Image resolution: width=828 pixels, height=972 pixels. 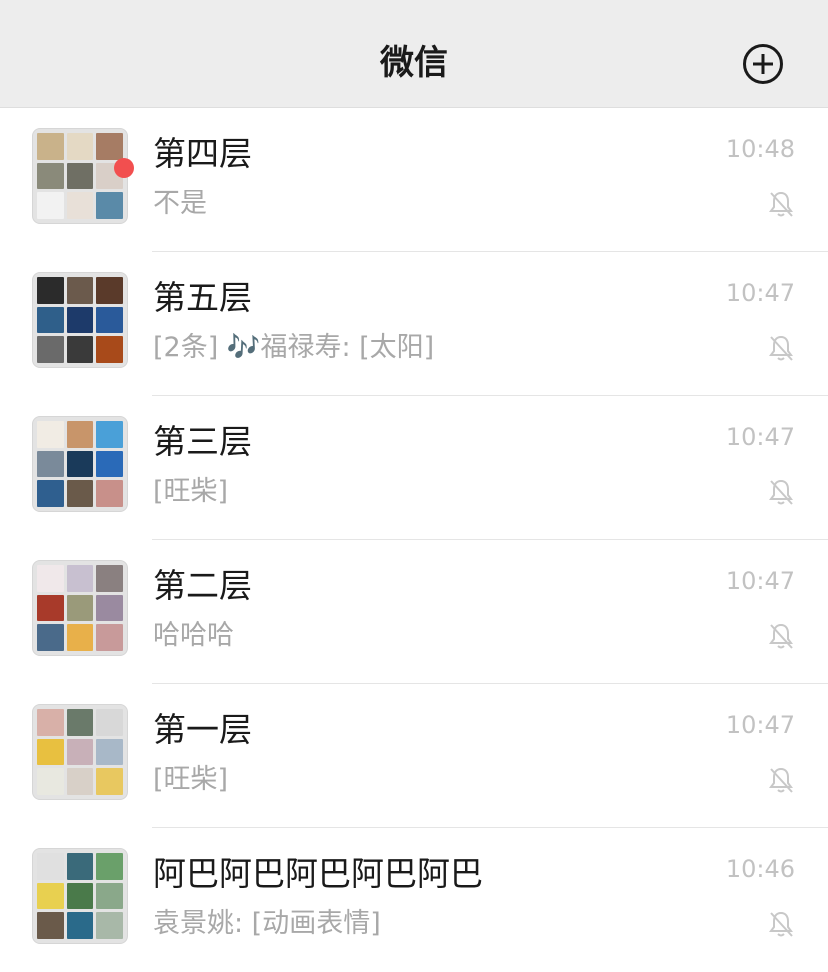 What do you see at coordinates (318, 873) in the screenshot?
I see `chat-name: 阿巴阿巴阿巴阿巴阿巴` at bounding box center [318, 873].